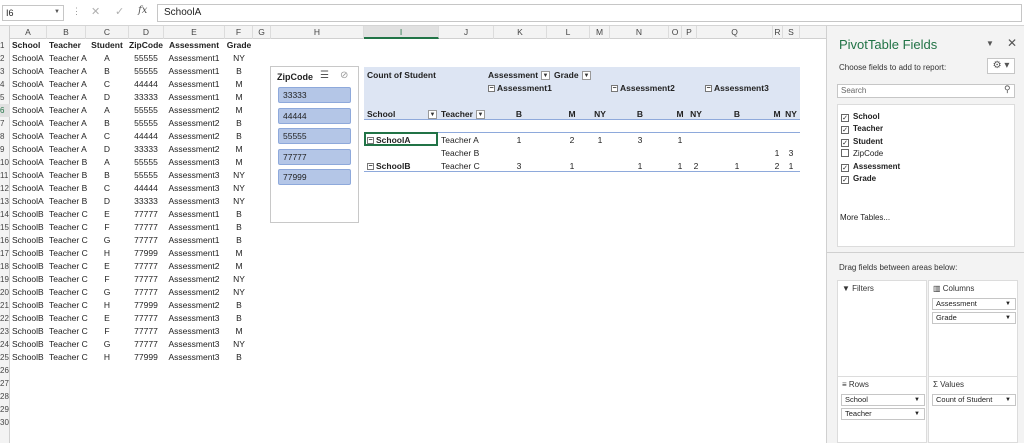  I want to click on column-header-q: Q, so click(735, 32).